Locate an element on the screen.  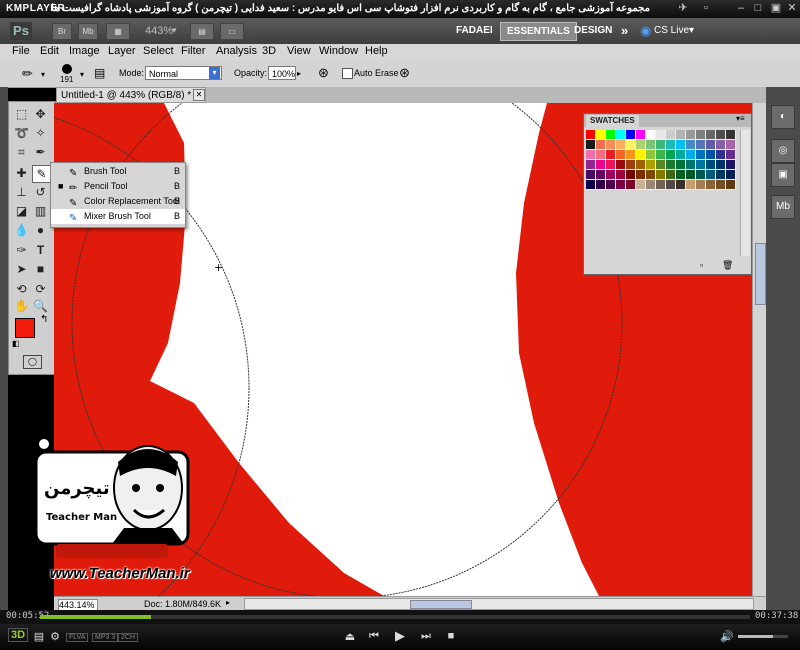
menu-select: Select is located at coordinates (158, 51).